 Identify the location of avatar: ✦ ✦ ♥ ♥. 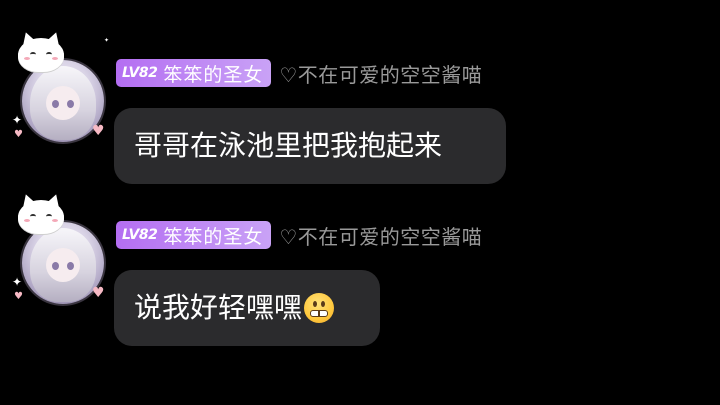
(59, 89).